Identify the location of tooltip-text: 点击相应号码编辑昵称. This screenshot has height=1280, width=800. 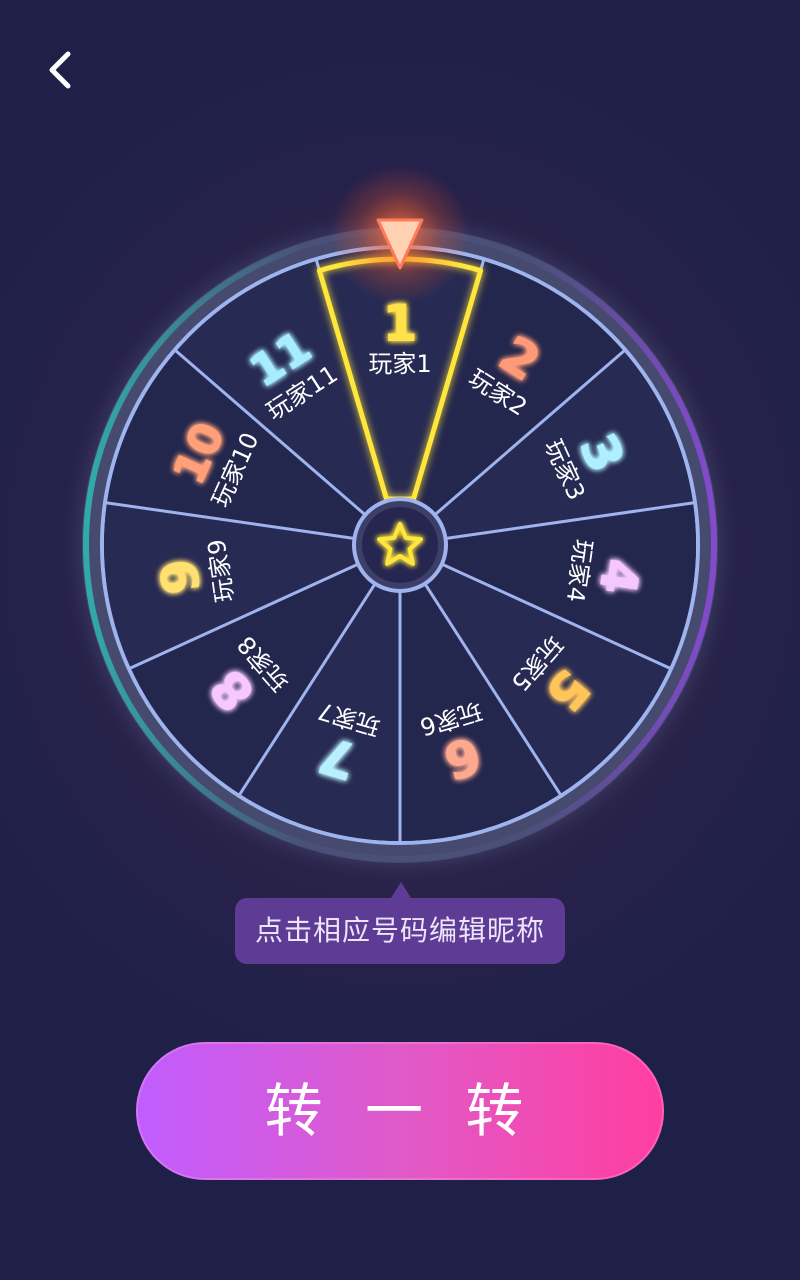
(400, 931).